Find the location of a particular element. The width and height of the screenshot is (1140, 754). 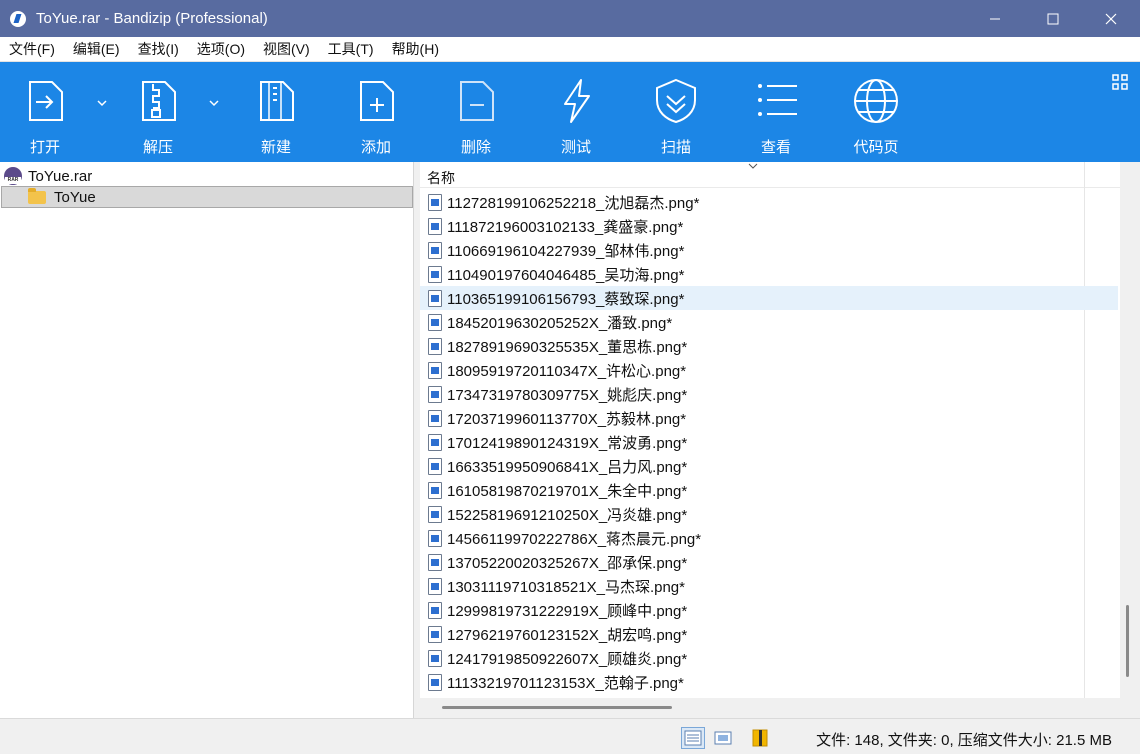

file-row: 110365199106156793_蔡致琛.png* is located at coordinates (769, 298).